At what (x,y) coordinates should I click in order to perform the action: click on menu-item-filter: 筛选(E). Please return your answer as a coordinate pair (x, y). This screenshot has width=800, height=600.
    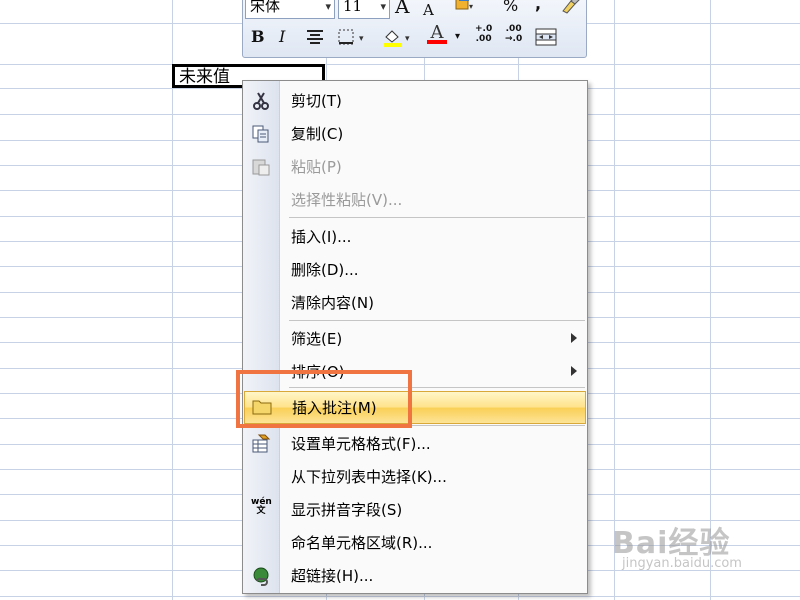
    Looking at the image, I should click on (415, 338).